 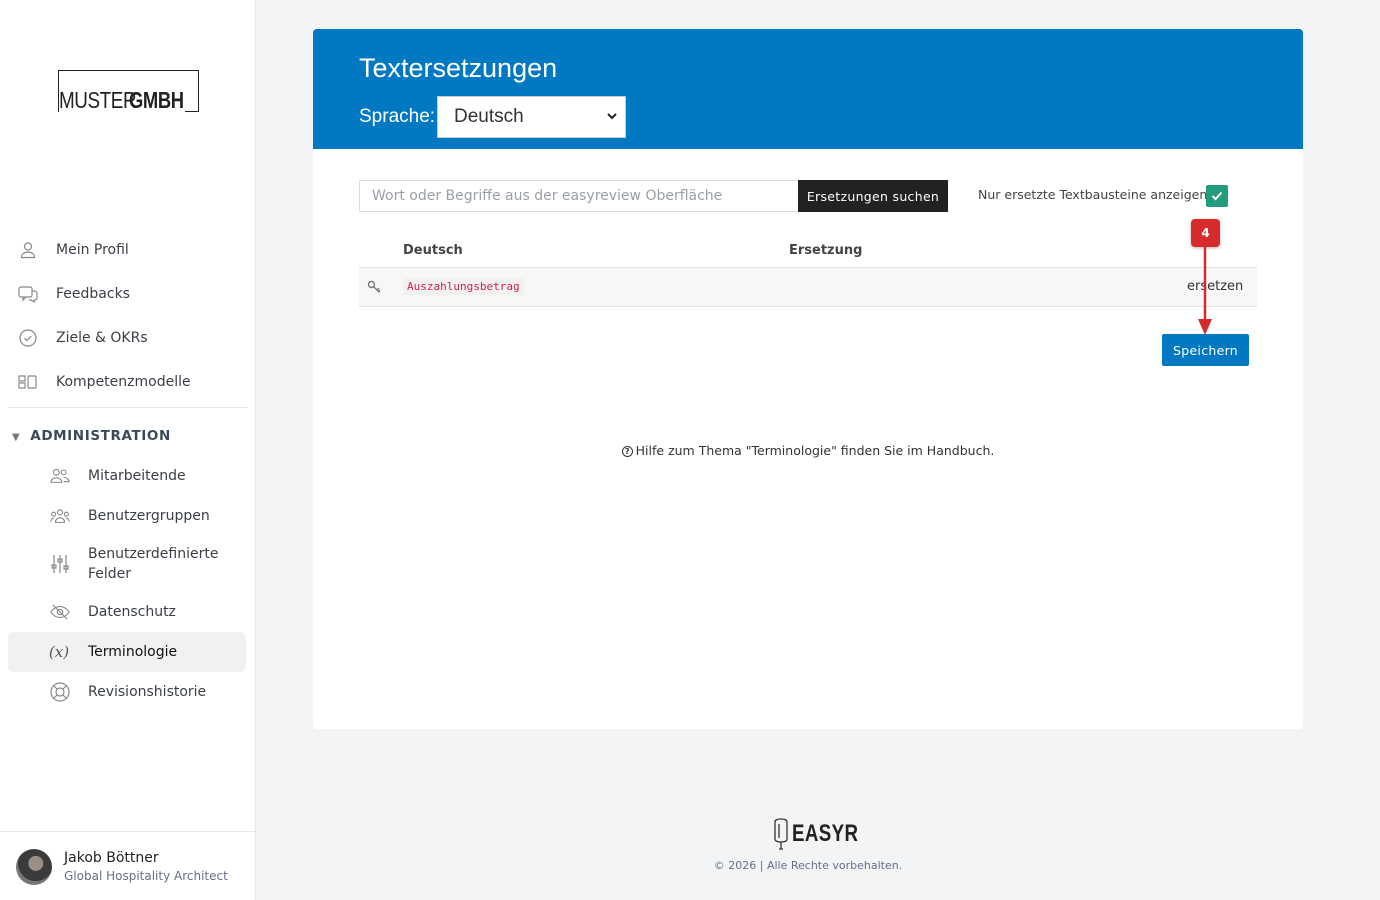 I want to click on checkmark-icon, so click(x=1217, y=196).